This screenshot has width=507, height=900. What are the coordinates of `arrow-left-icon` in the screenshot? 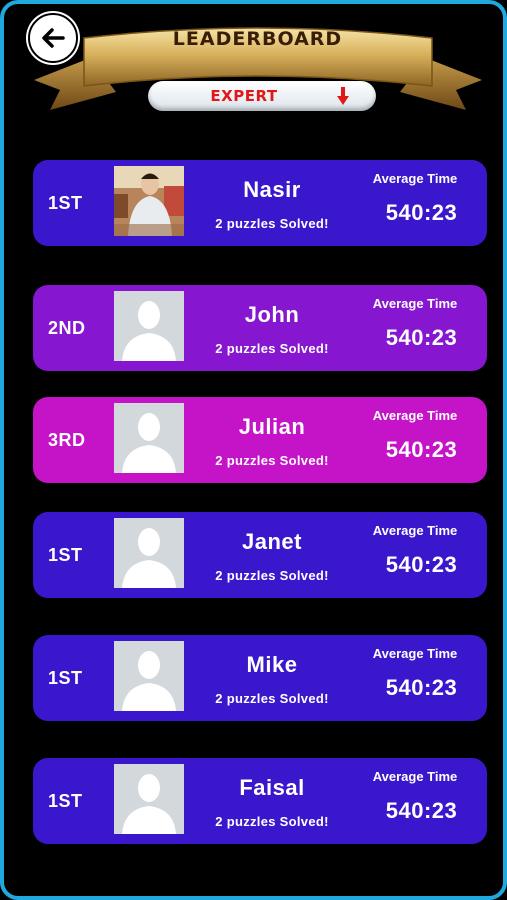 It's located at (53, 38).